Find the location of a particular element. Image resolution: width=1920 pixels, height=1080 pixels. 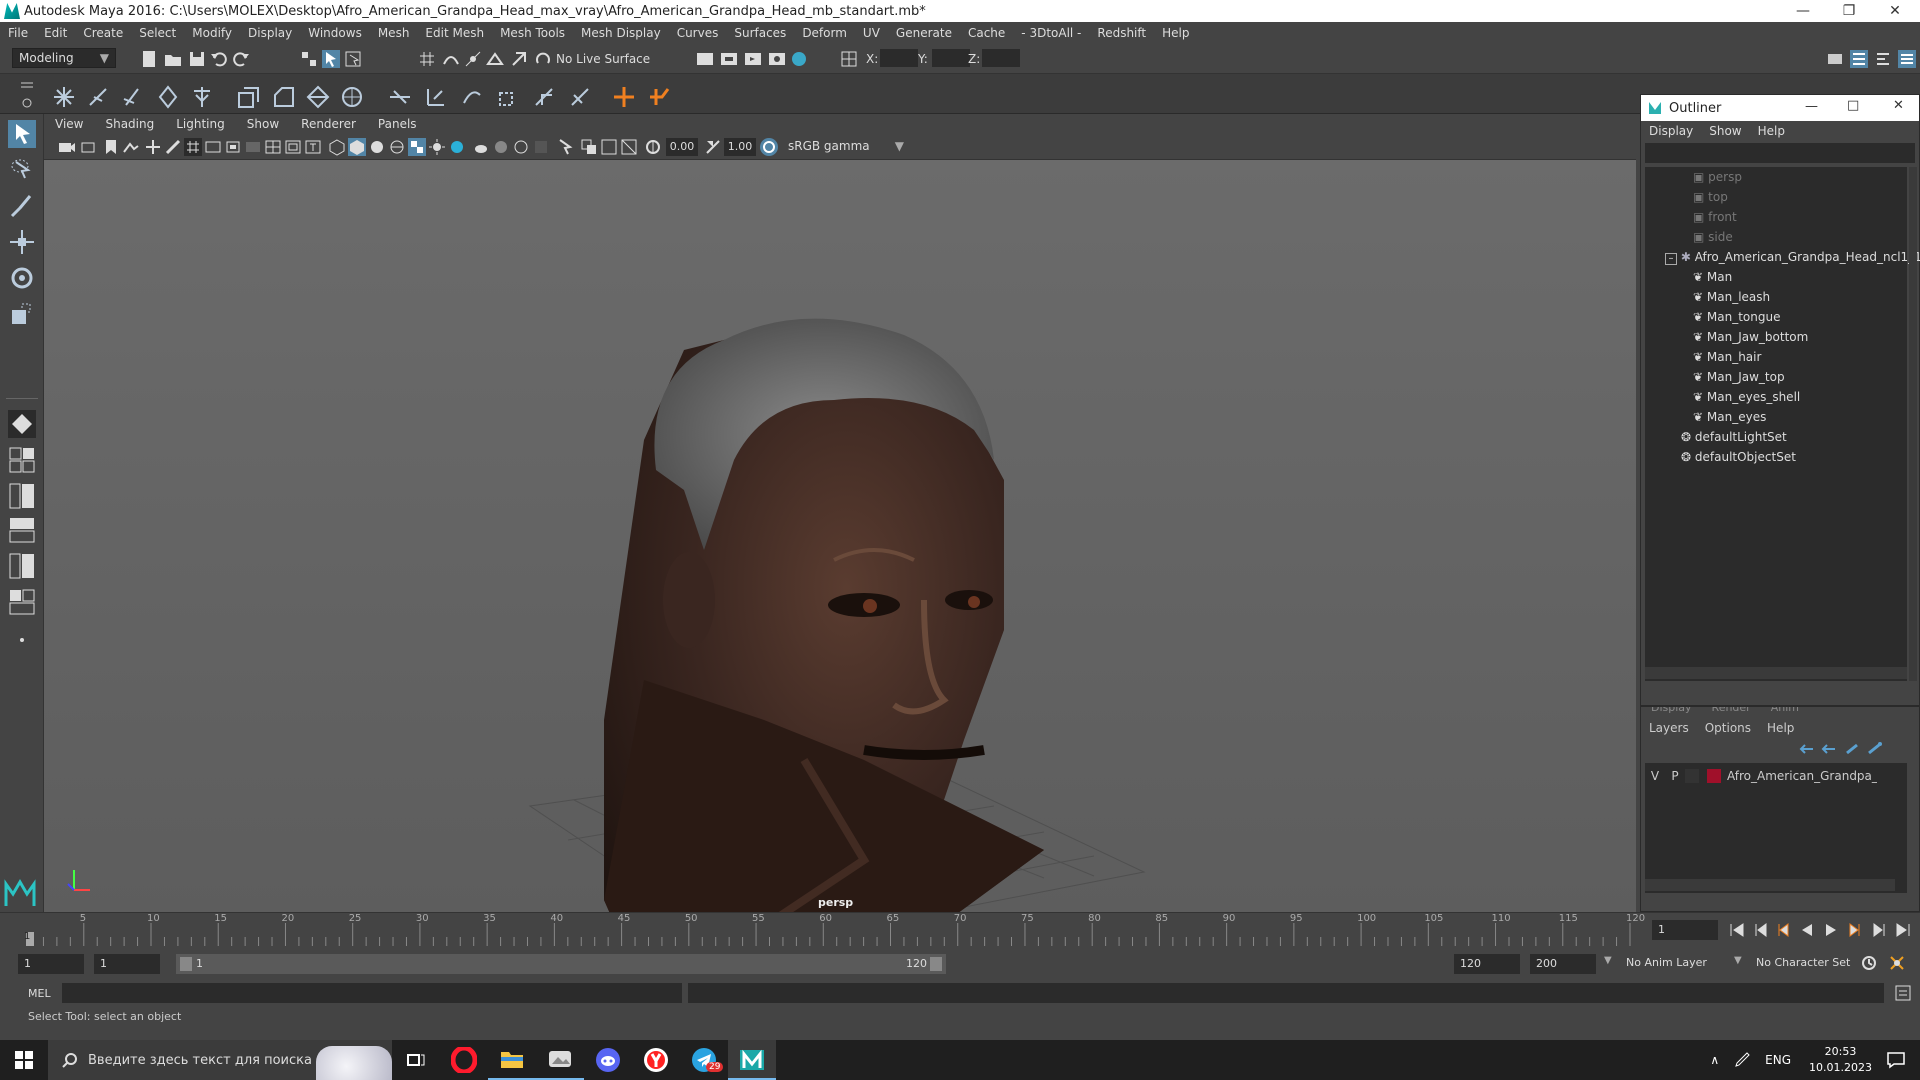

outliner-item-man-leash: ❦ Man_leash is located at coordinates (1731, 297).